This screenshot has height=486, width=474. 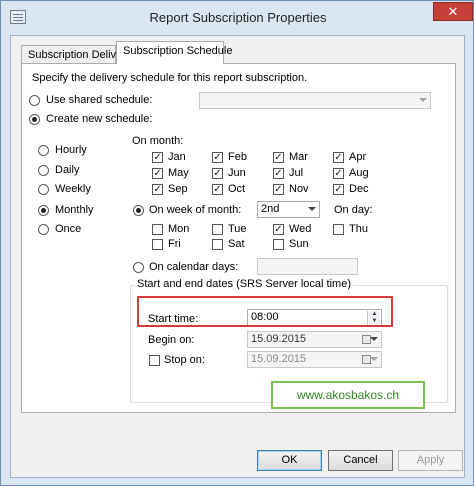 What do you see at coordinates (298, 157) in the screenshot?
I see `month-mar-label: Mar` at bounding box center [298, 157].